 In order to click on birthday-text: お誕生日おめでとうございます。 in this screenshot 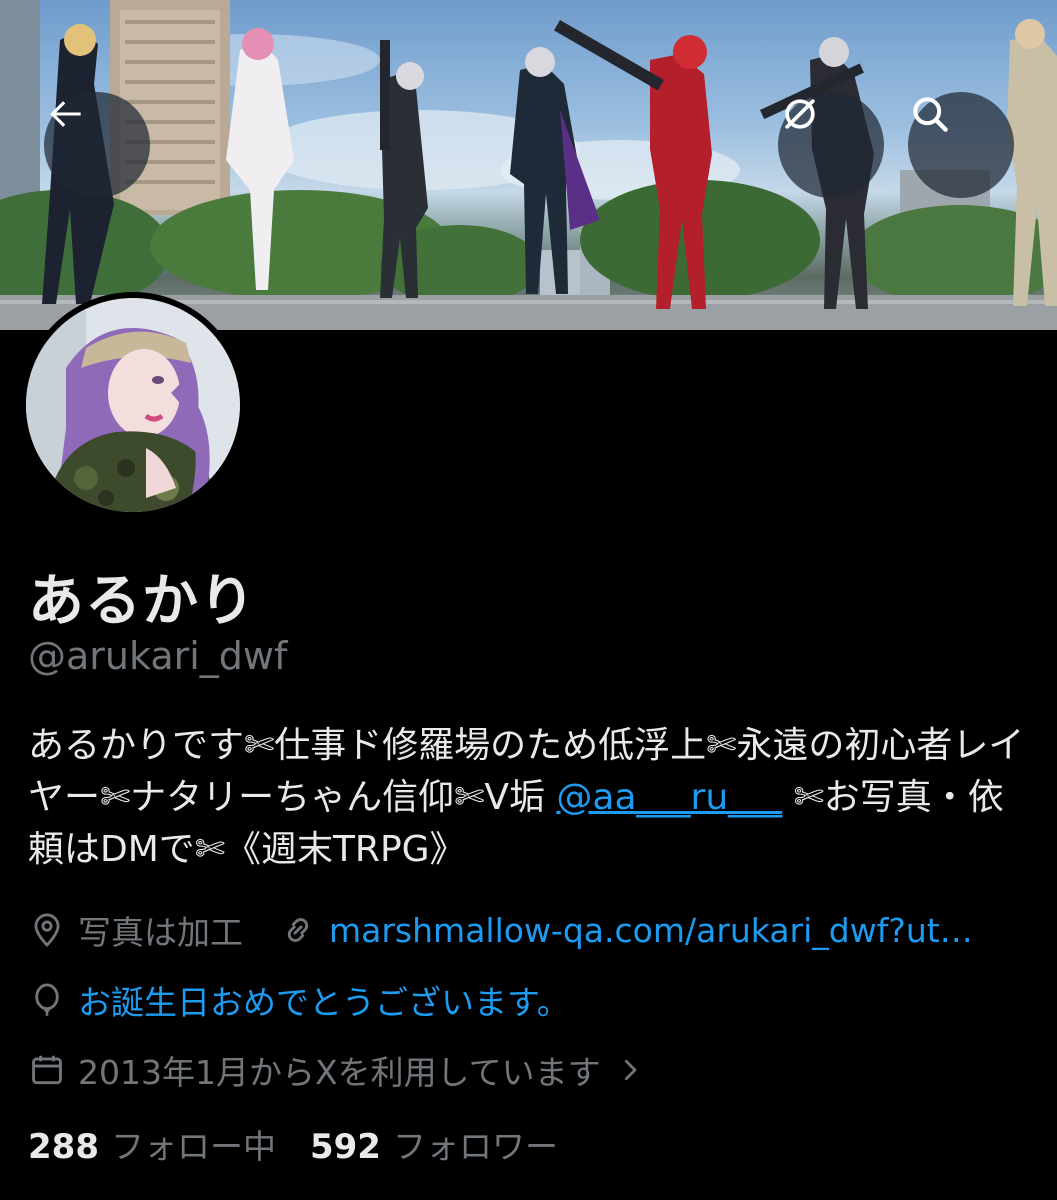, I will do `click(324, 1000)`.